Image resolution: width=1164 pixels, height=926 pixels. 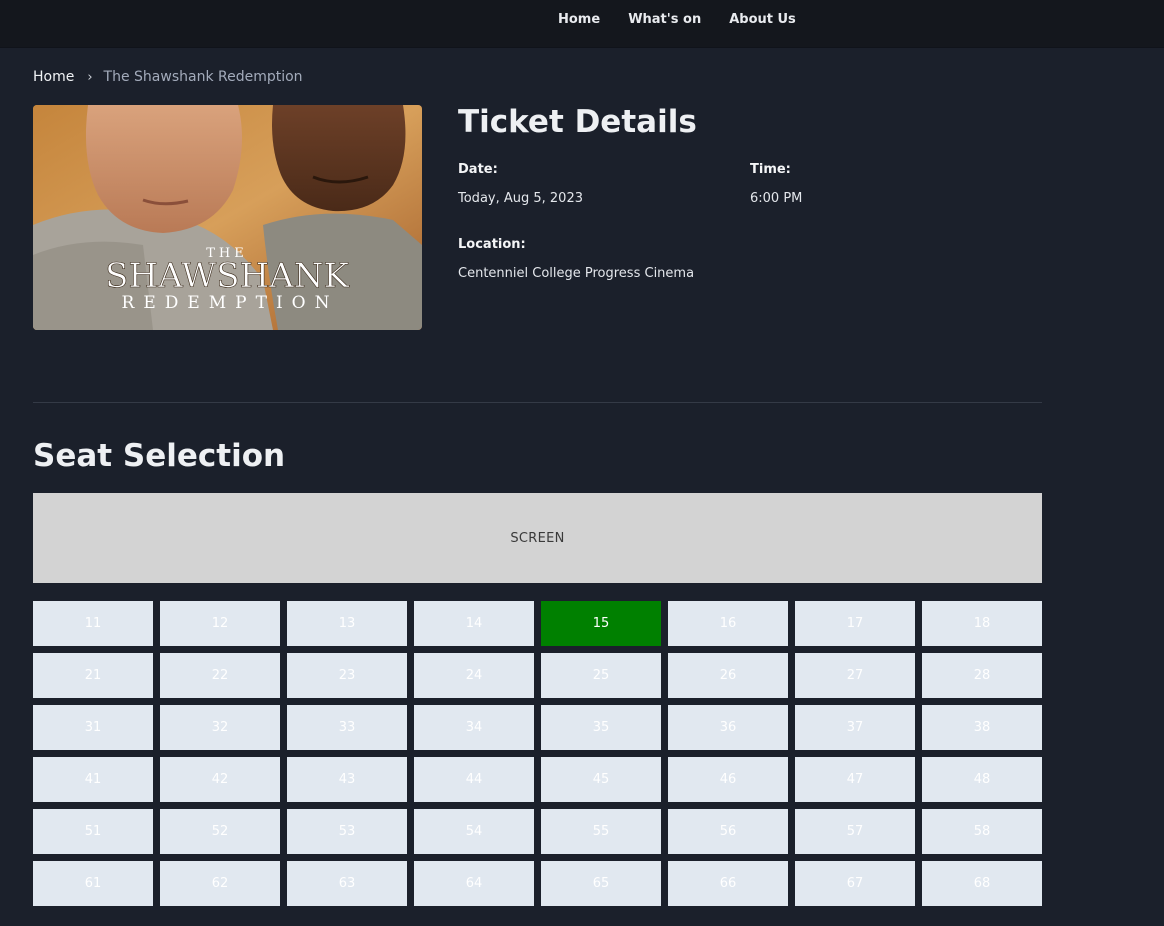 I want to click on location-label: Location:, so click(x=492, y=244).